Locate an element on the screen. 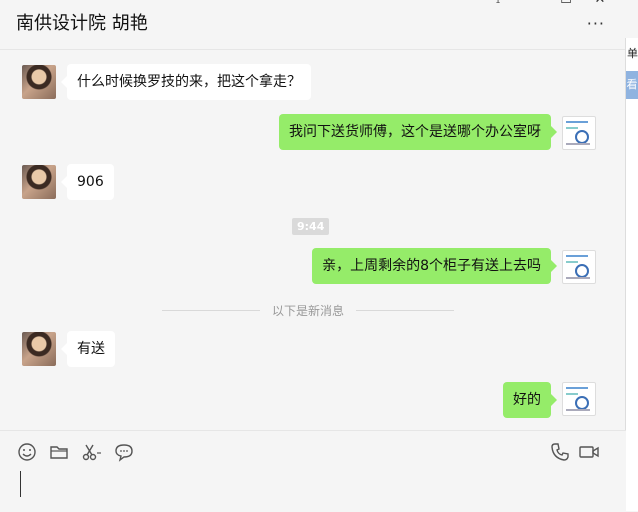  message-bubble: 亲，上周剩余的8个柜子有送上去吗 is located at coordinates (434, 266).